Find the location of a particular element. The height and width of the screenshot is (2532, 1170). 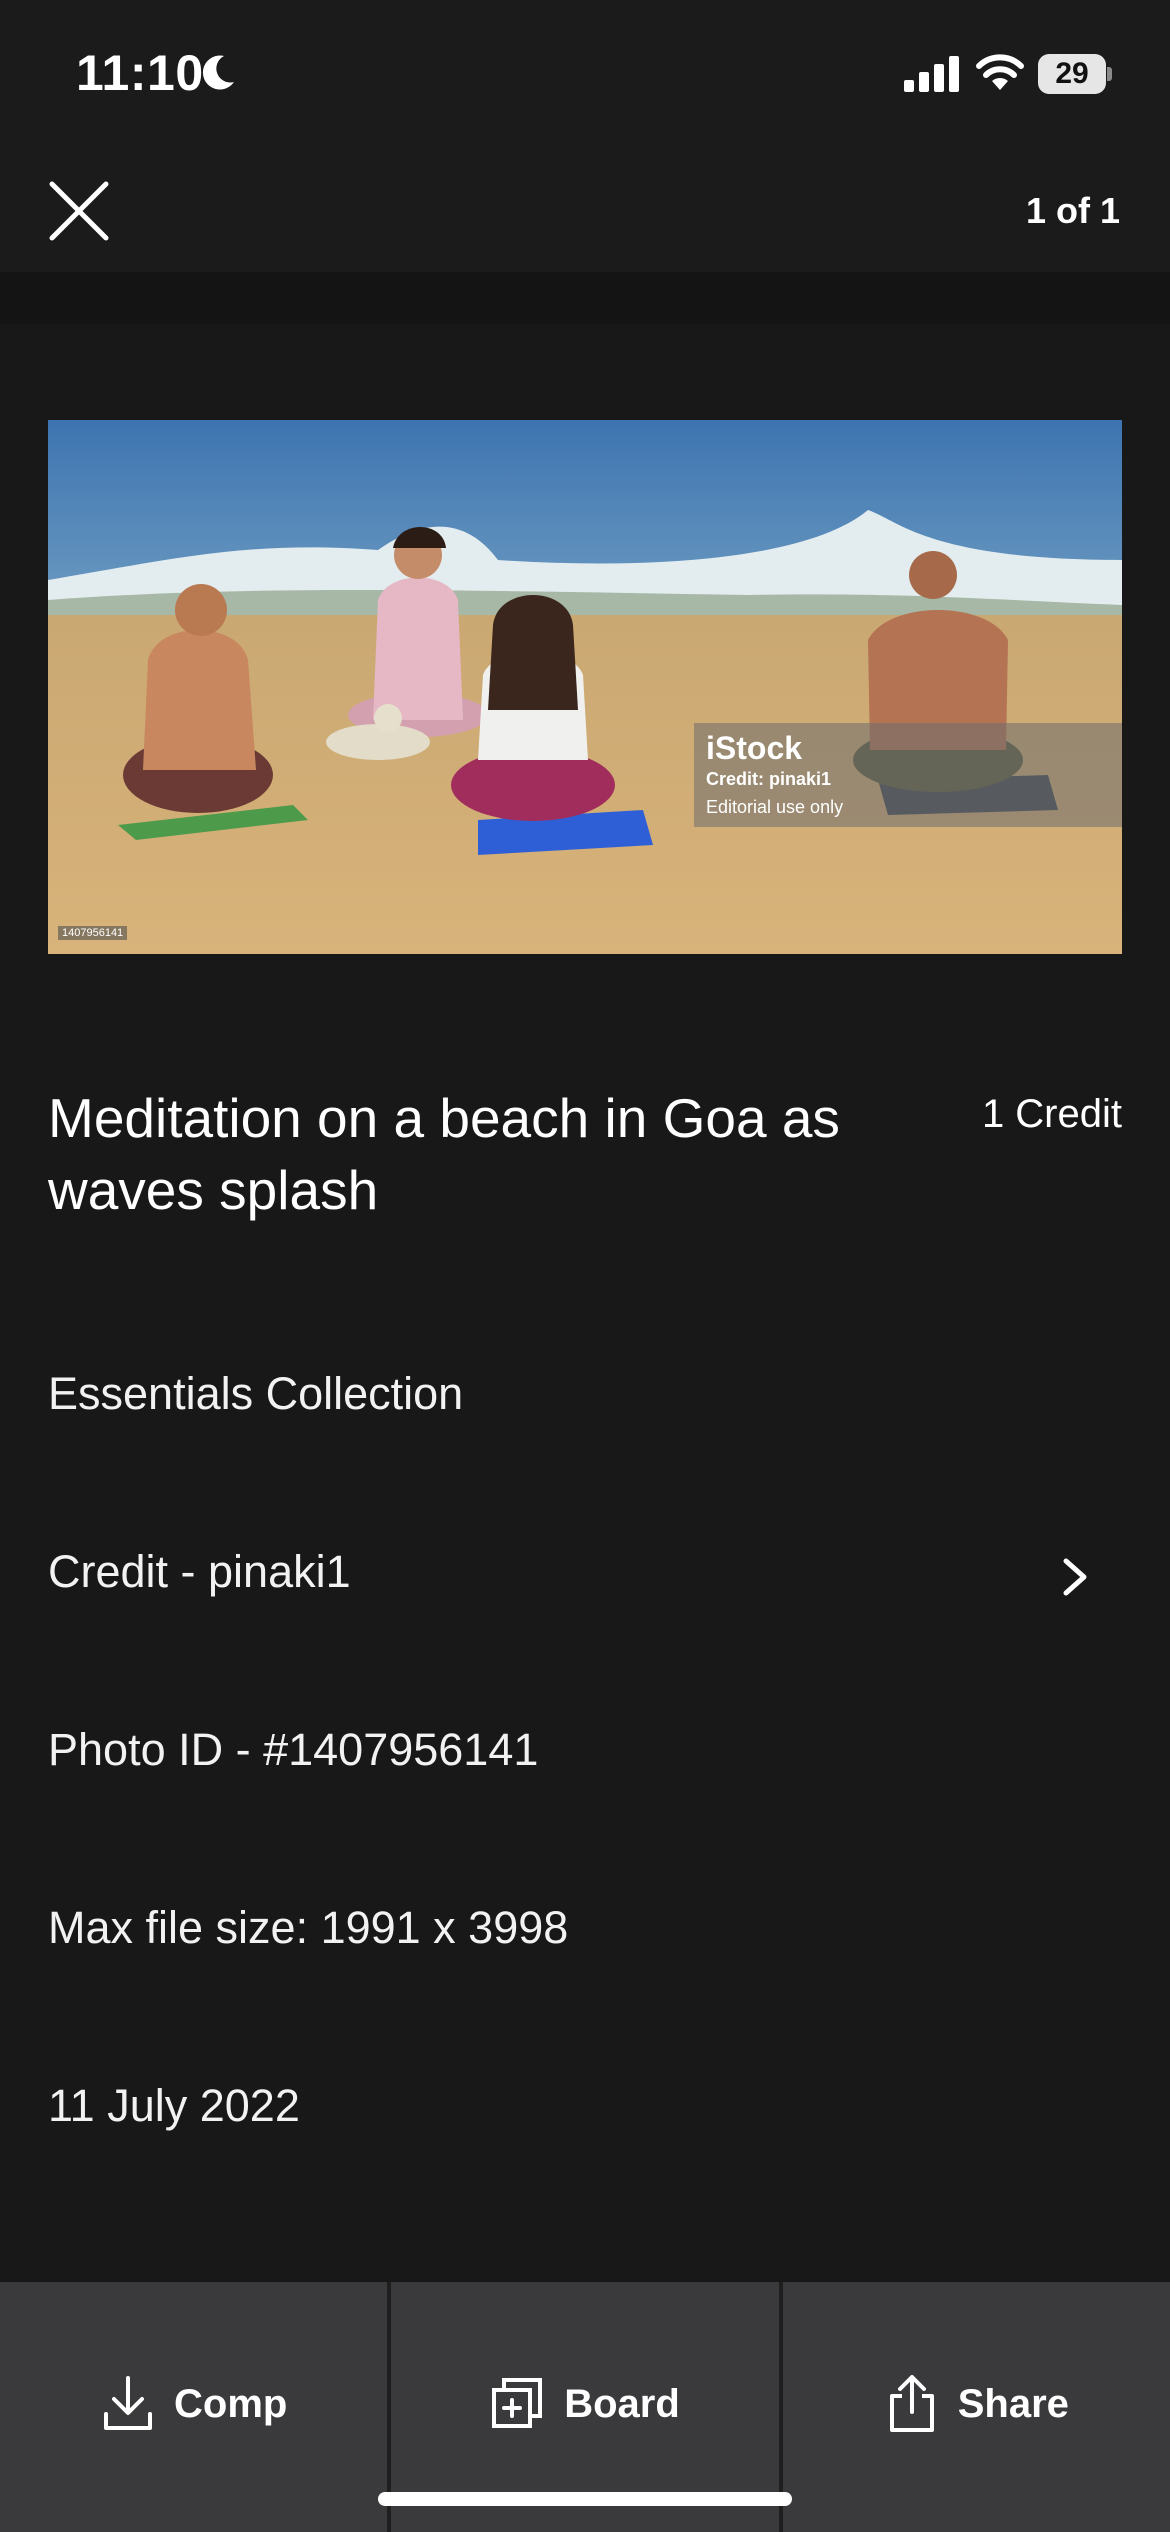

download-icon is located at coordinates (128, 2403).